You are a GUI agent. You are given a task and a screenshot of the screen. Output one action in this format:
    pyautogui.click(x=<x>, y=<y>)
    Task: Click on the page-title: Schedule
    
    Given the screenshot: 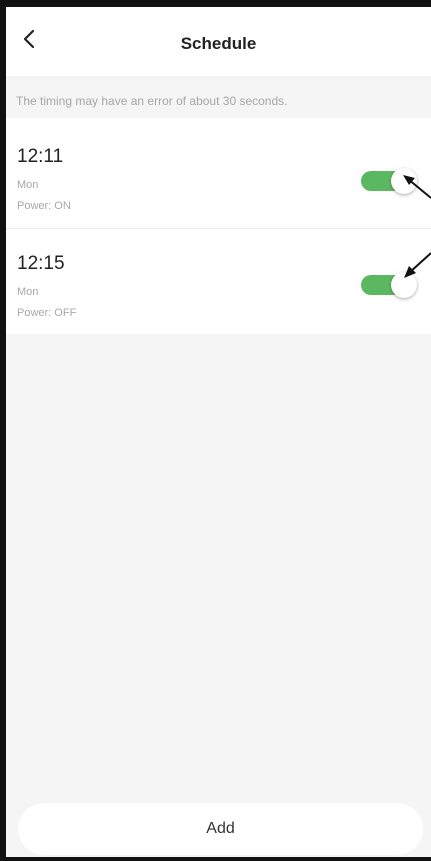 What is the action you would take?
    pyautogui.click(x=218, y=43)
    